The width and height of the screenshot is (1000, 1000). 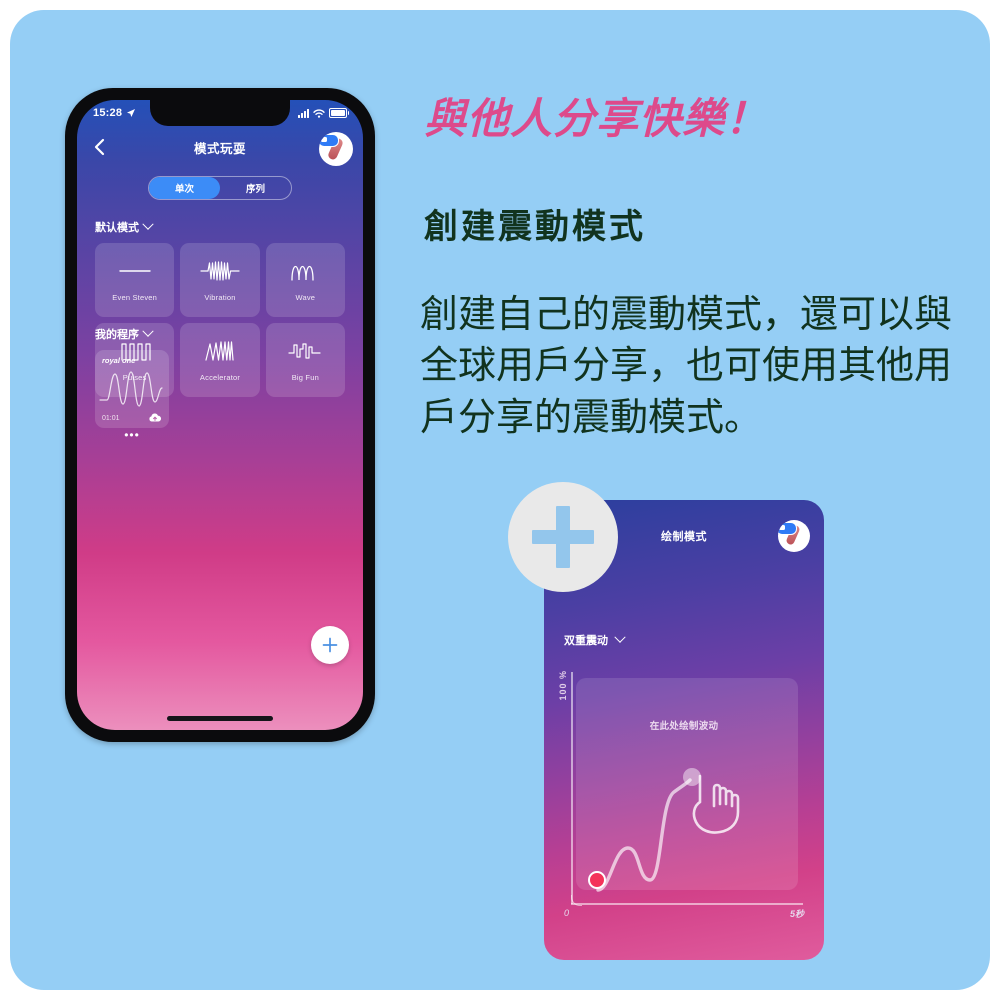 What do you see at coordinates (255, 188) in the screenshot?
I see `segment-sequence: 序列` at bounding box center [255, 188].